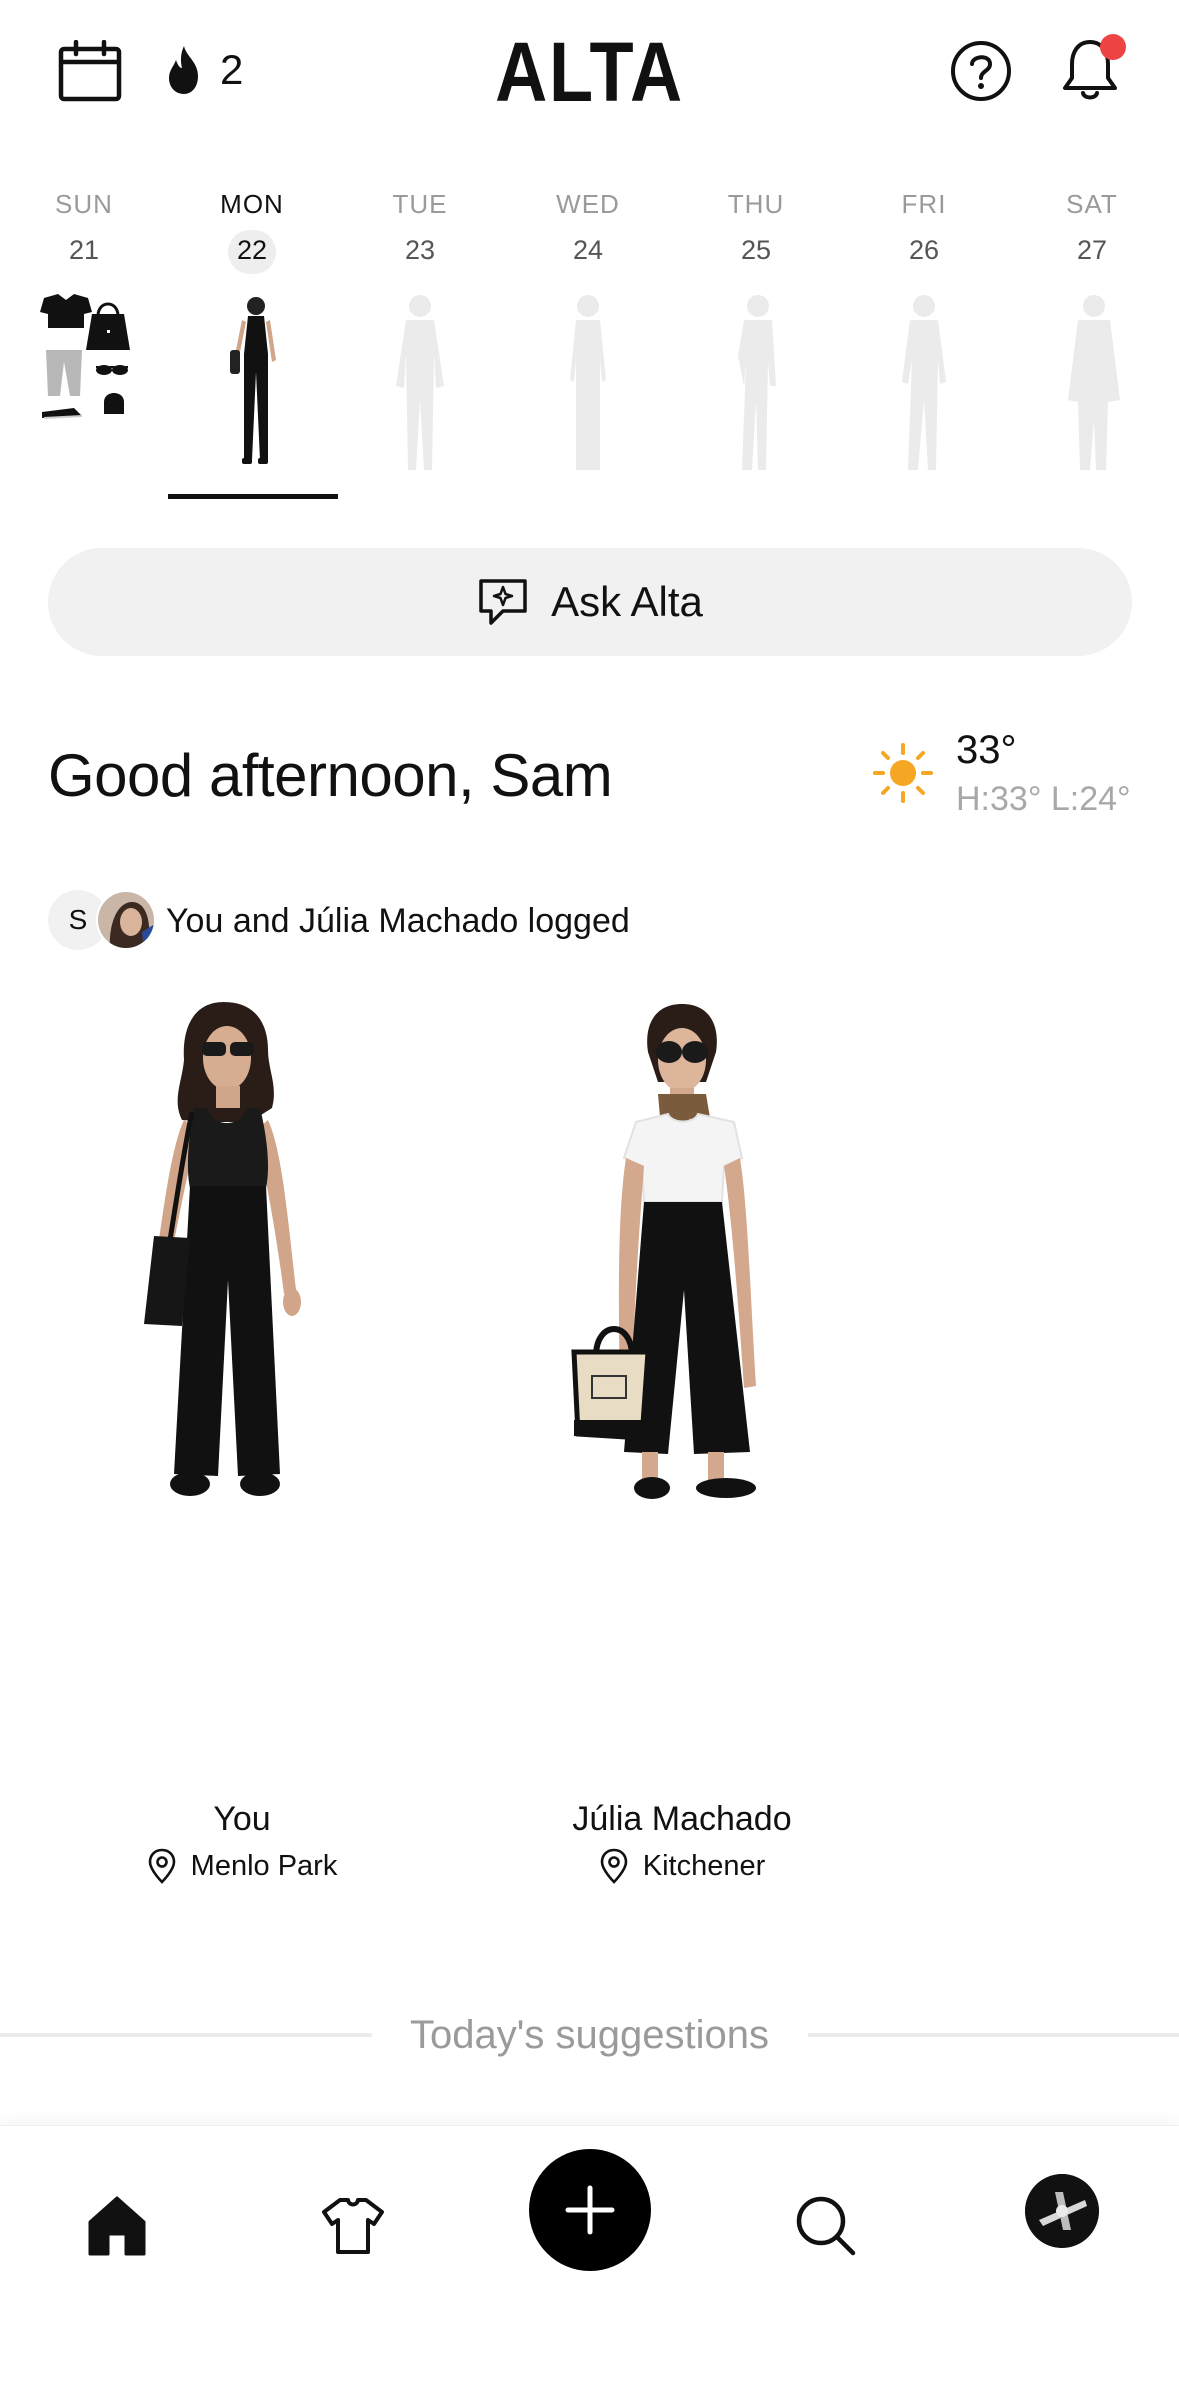  What do you see at coordinates (903, 773) in the screenshot?
I see `sun-icon` at bounding box center [903, 773].